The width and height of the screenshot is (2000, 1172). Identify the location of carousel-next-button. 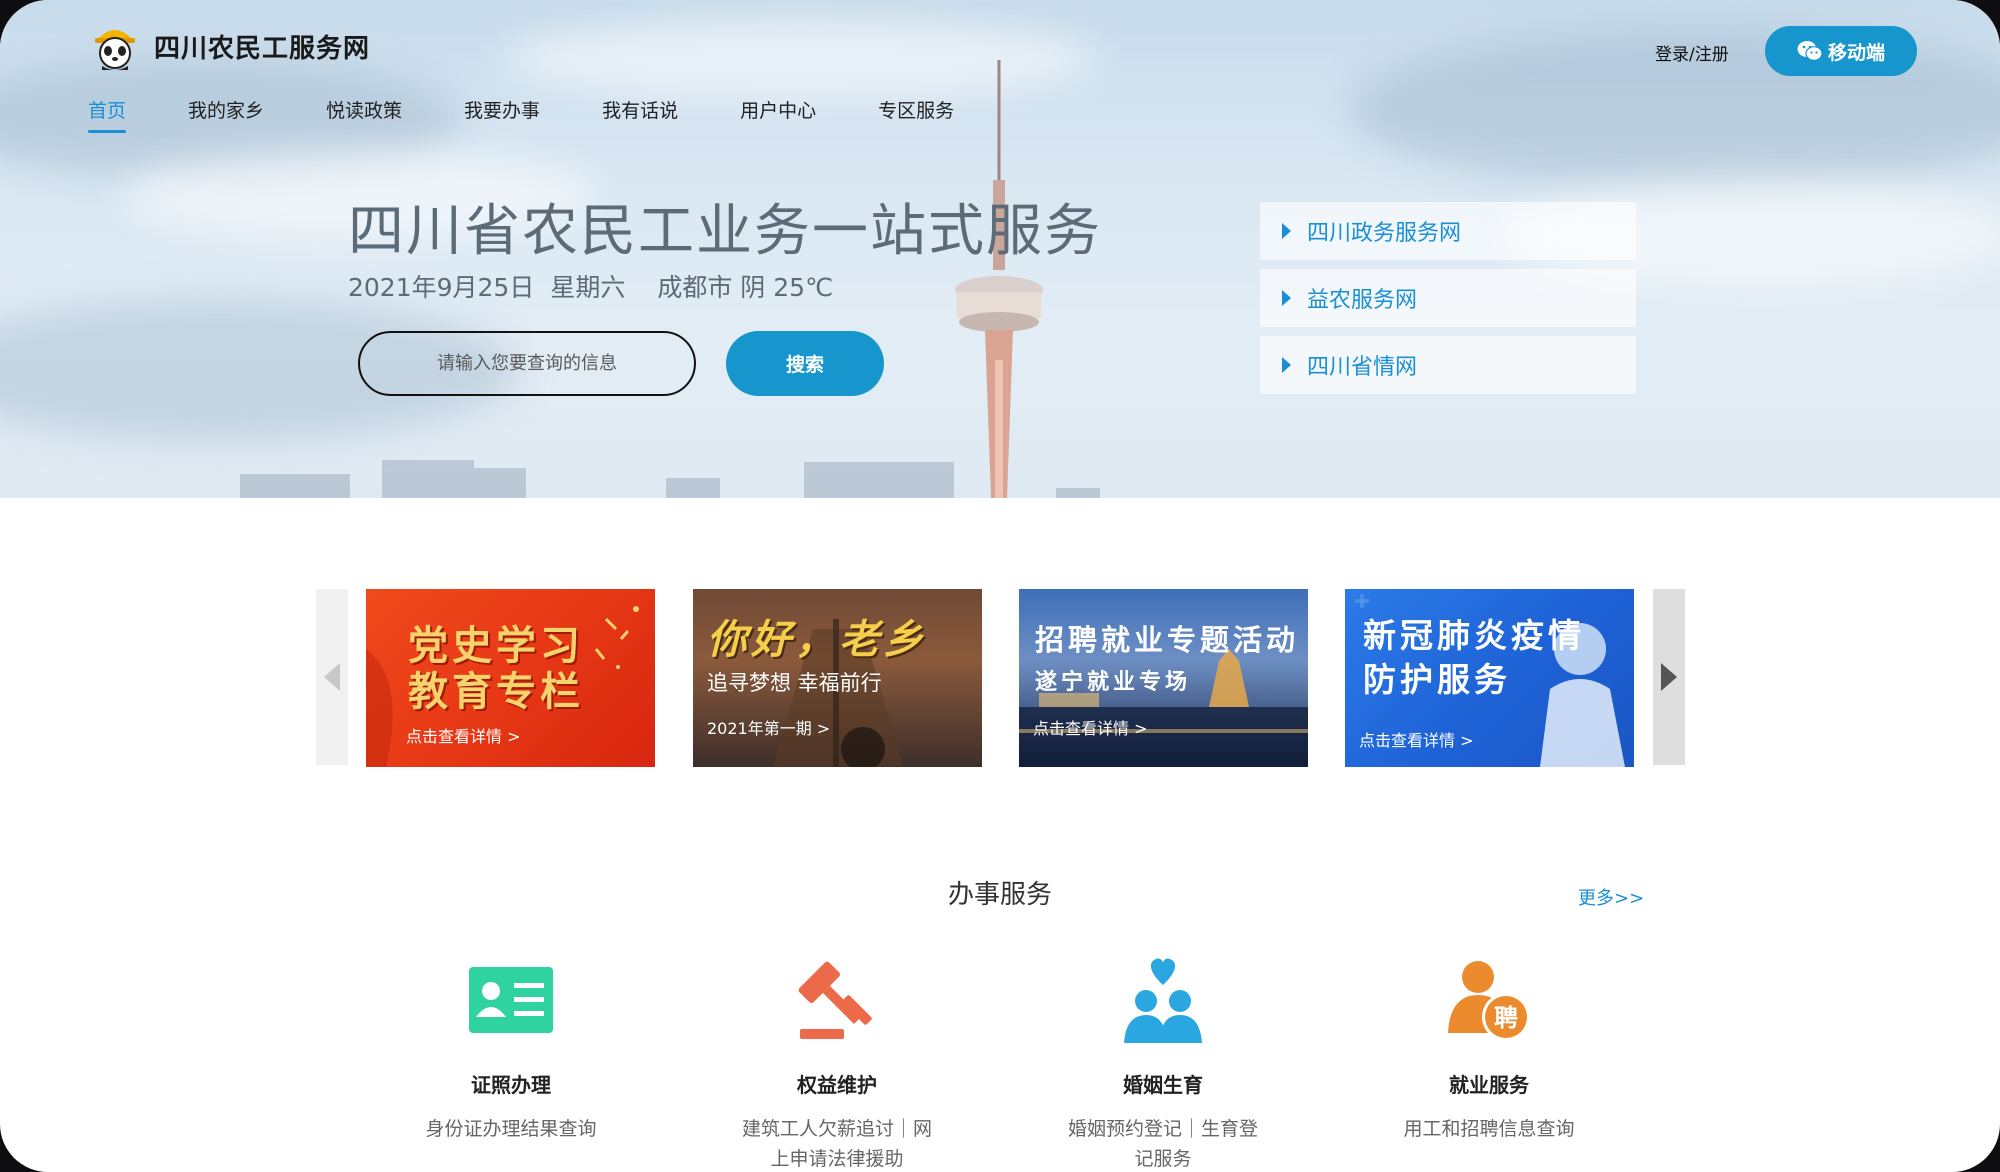
(1669, 677).